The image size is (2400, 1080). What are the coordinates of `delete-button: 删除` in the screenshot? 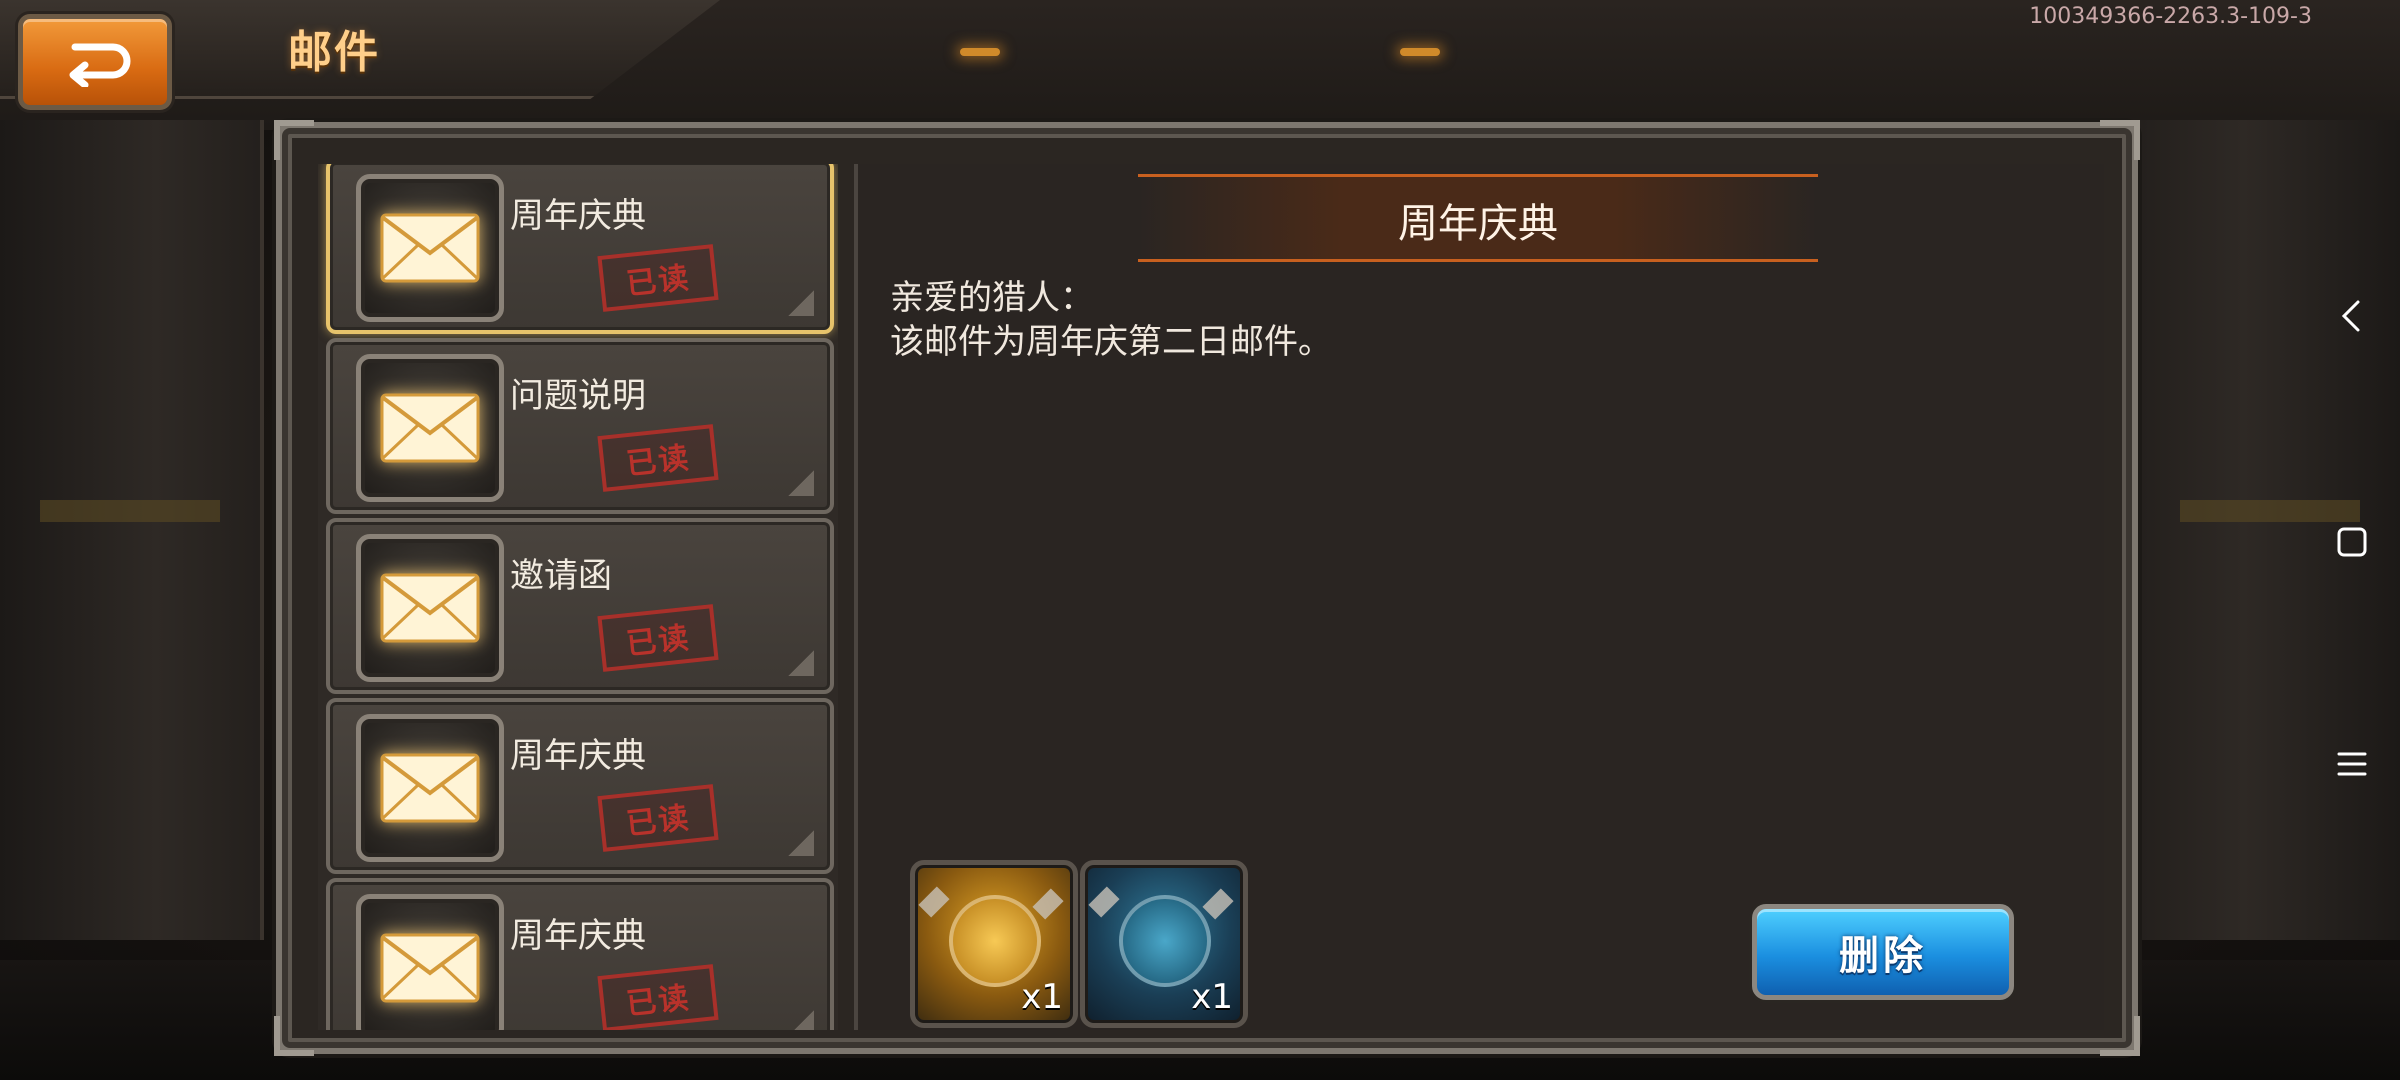 It's located at (1883, 952).